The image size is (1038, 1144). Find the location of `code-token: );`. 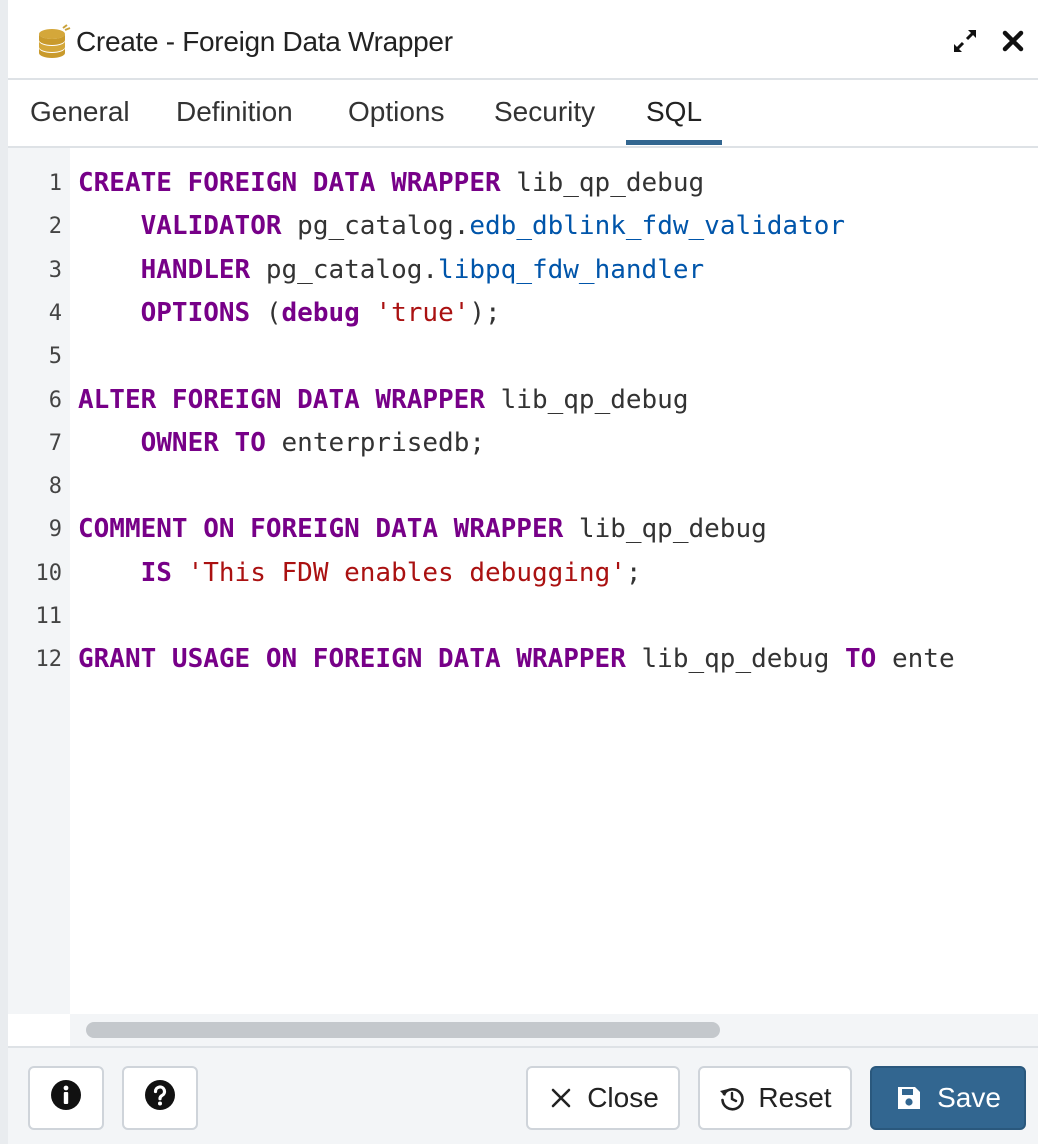

code-token: ); is located at coordinates (485, 312).